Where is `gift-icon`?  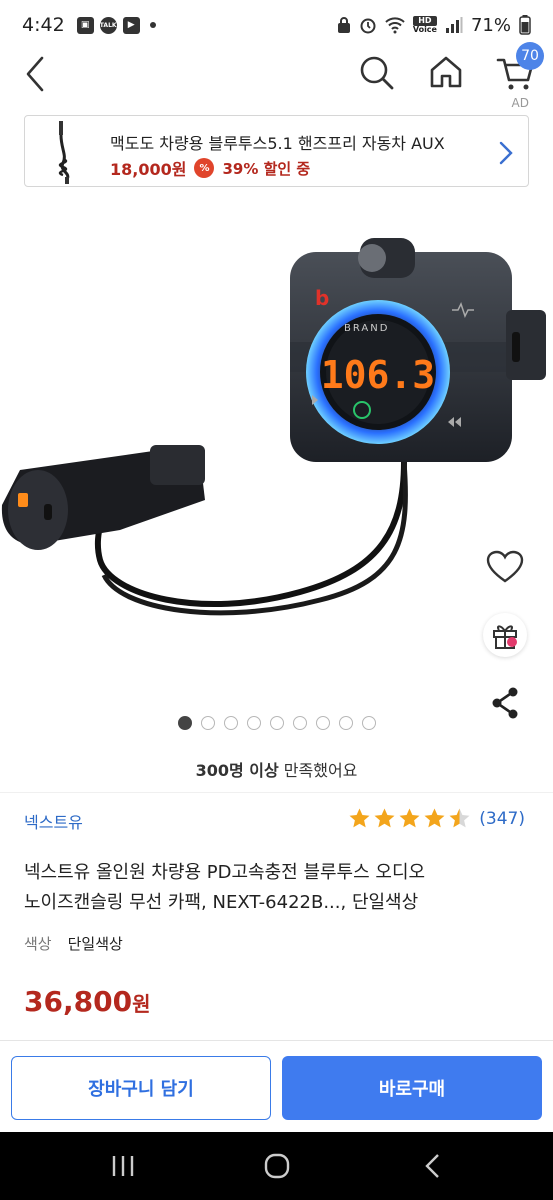 gift-icon is located at coordinates (505, 637).